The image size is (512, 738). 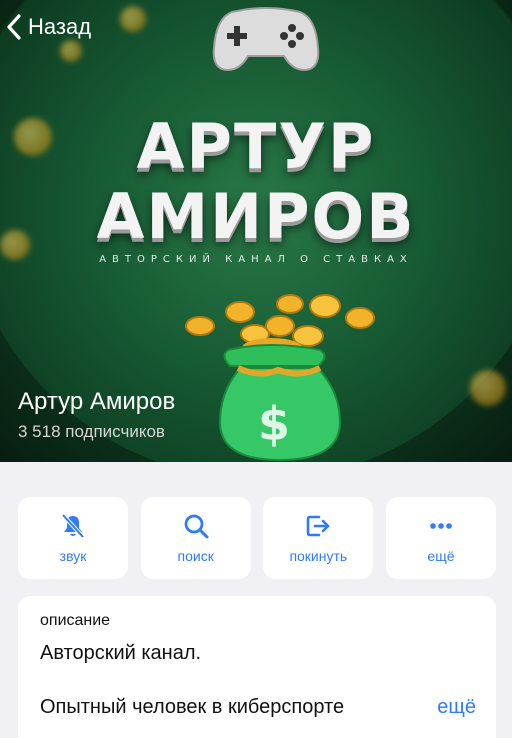 I want to click on description-line1: Авторский канал., so click(x=121, y=653).